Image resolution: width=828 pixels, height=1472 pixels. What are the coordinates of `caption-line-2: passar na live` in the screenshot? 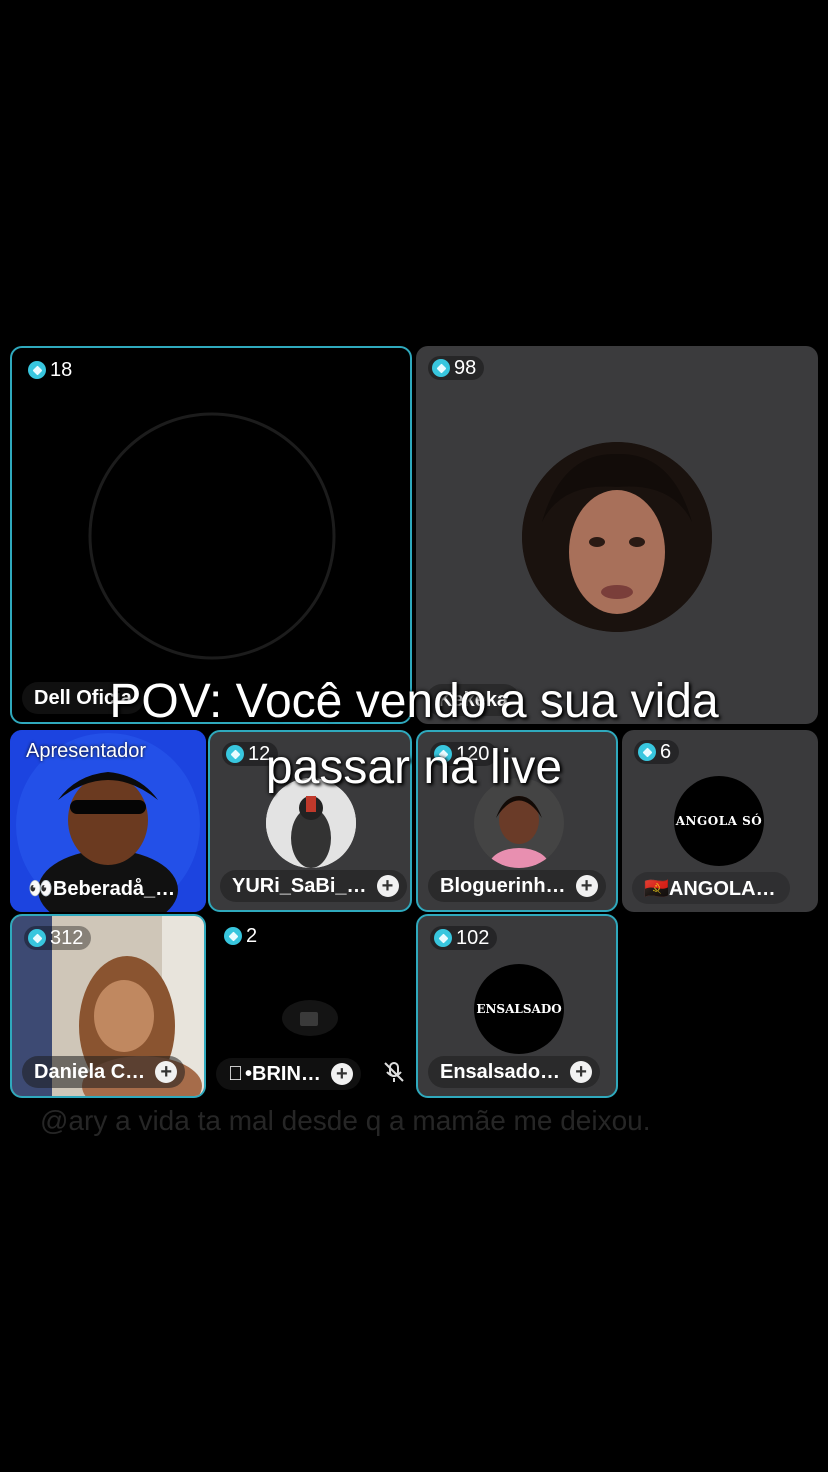 It's located at (414, 767).